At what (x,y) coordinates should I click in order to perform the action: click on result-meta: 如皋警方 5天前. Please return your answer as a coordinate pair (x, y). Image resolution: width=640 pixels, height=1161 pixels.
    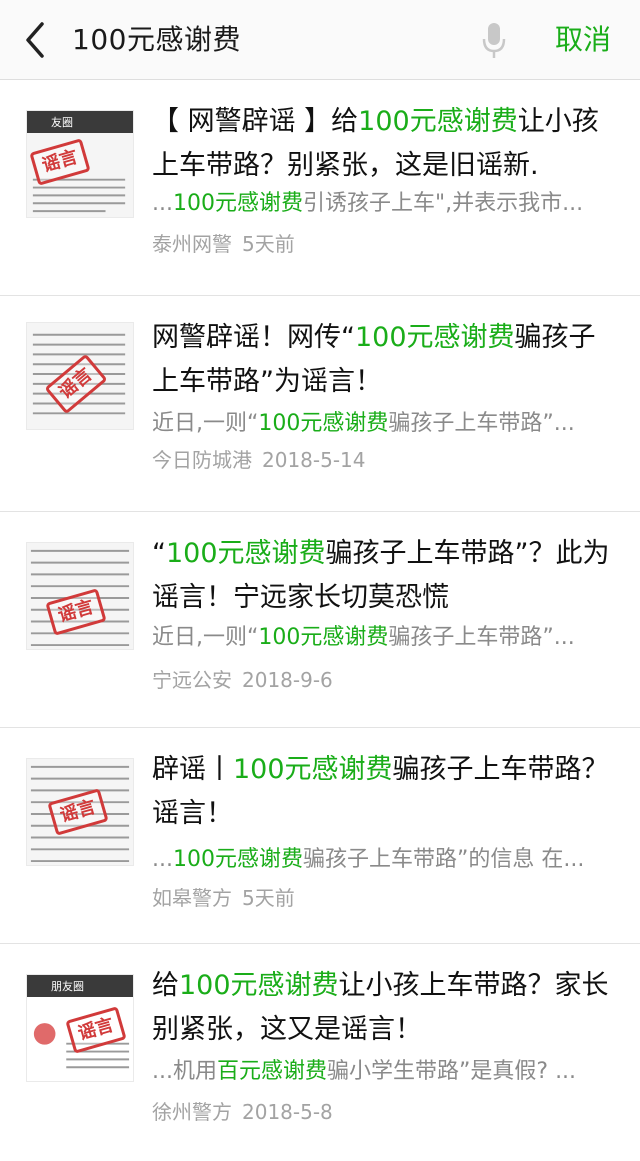
    Looking at the image, I should click on (223, 898).